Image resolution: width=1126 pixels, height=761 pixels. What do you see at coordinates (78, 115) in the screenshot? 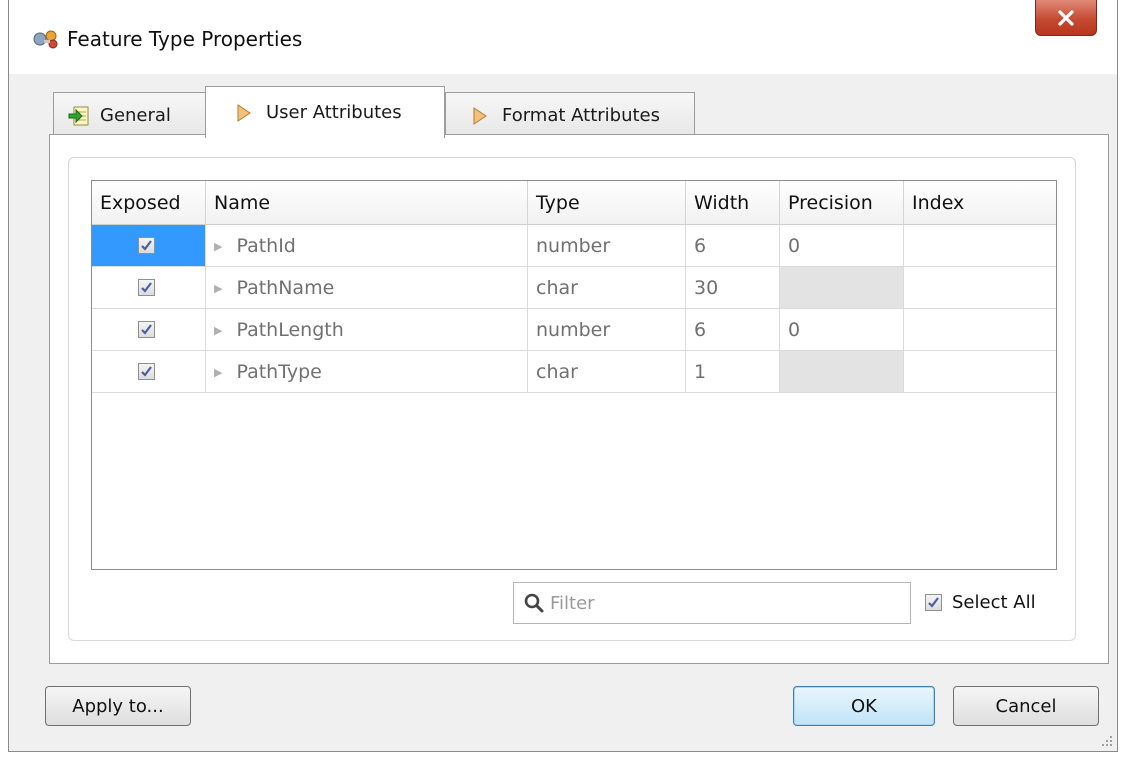
I see `green-arrow-icon` at bounding box center [78, 115].